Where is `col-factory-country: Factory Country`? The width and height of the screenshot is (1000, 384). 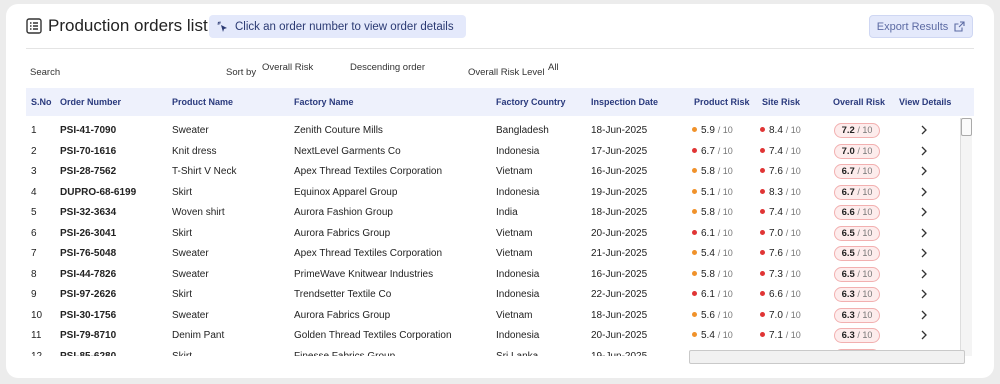
col-factory-country: Factory Country is located at coordinates (531, 102).